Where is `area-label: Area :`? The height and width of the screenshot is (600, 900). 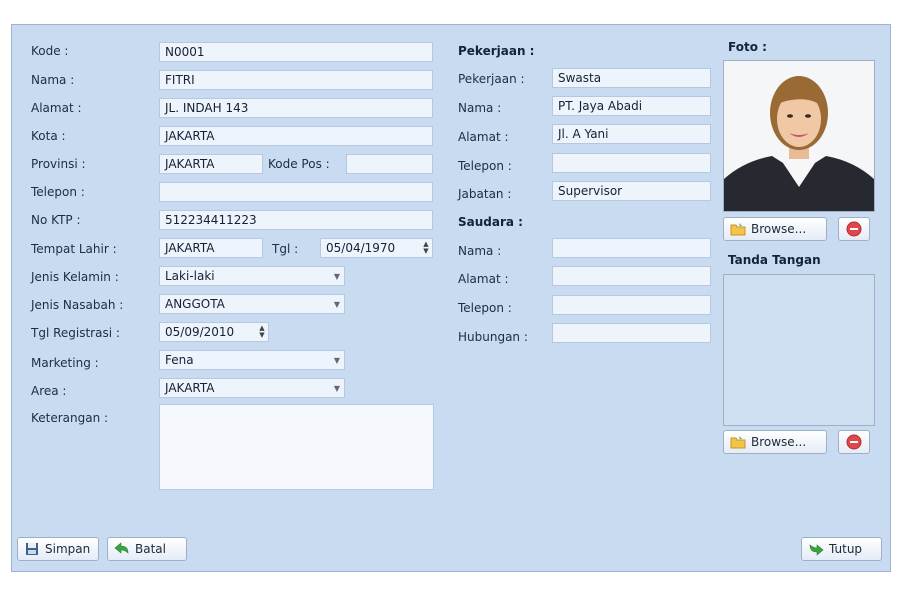
area-label: Area : is located at coordinates (49, 391).